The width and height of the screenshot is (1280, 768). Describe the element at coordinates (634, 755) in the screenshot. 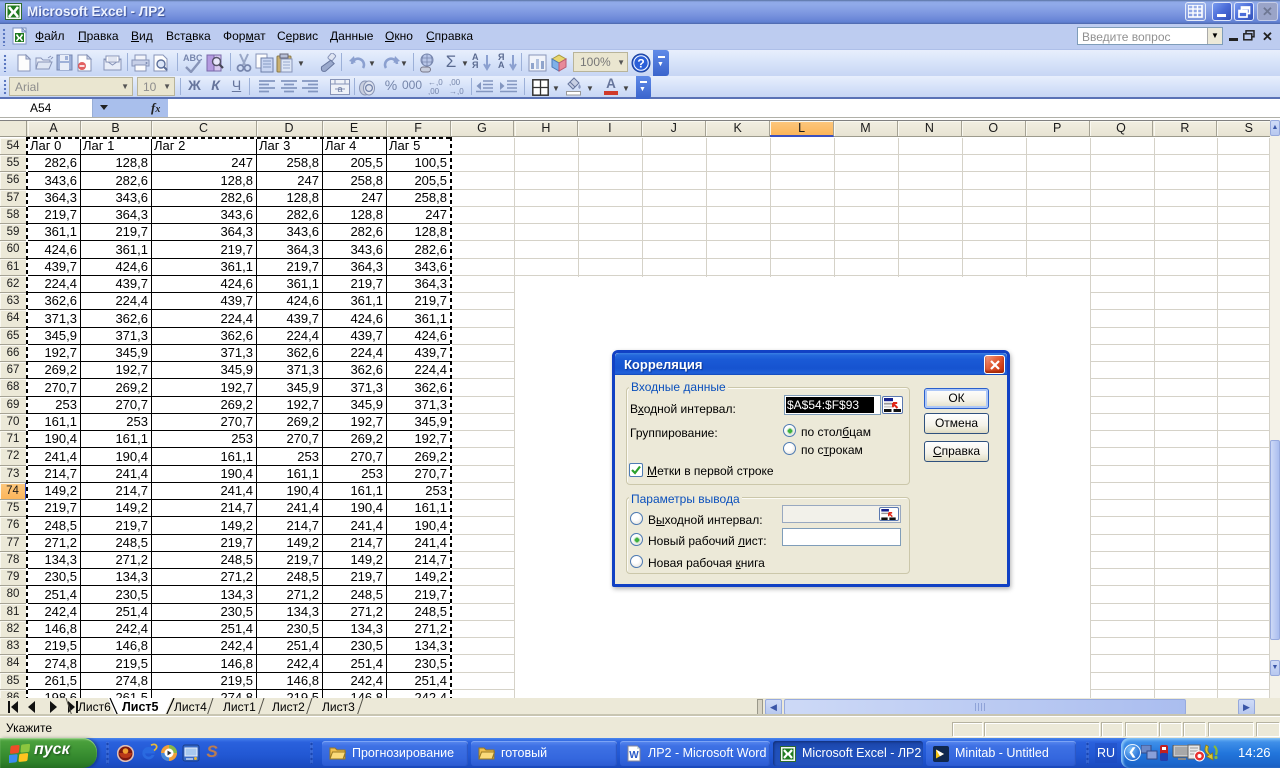

I see `svg-text: W` at that location.